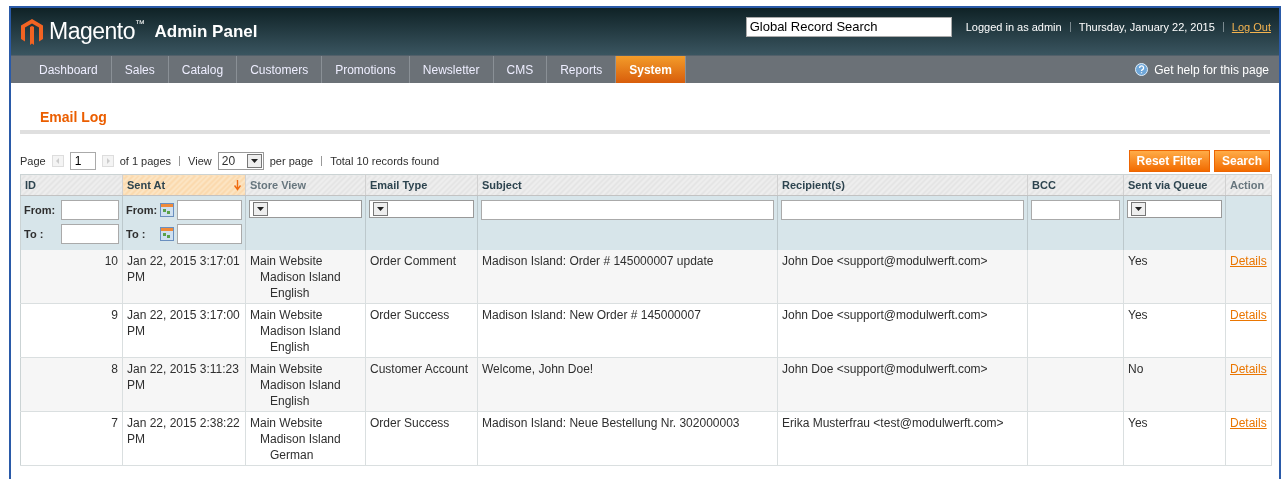  Describe the element at coordinates (645, 118) in the screenshot. I see `page-title: Email Log` at that location.